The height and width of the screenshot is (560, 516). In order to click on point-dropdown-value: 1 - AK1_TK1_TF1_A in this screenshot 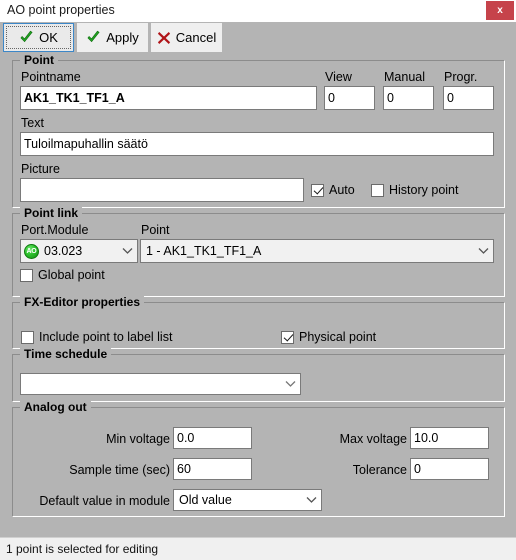, I will do `click(204, 251)`.